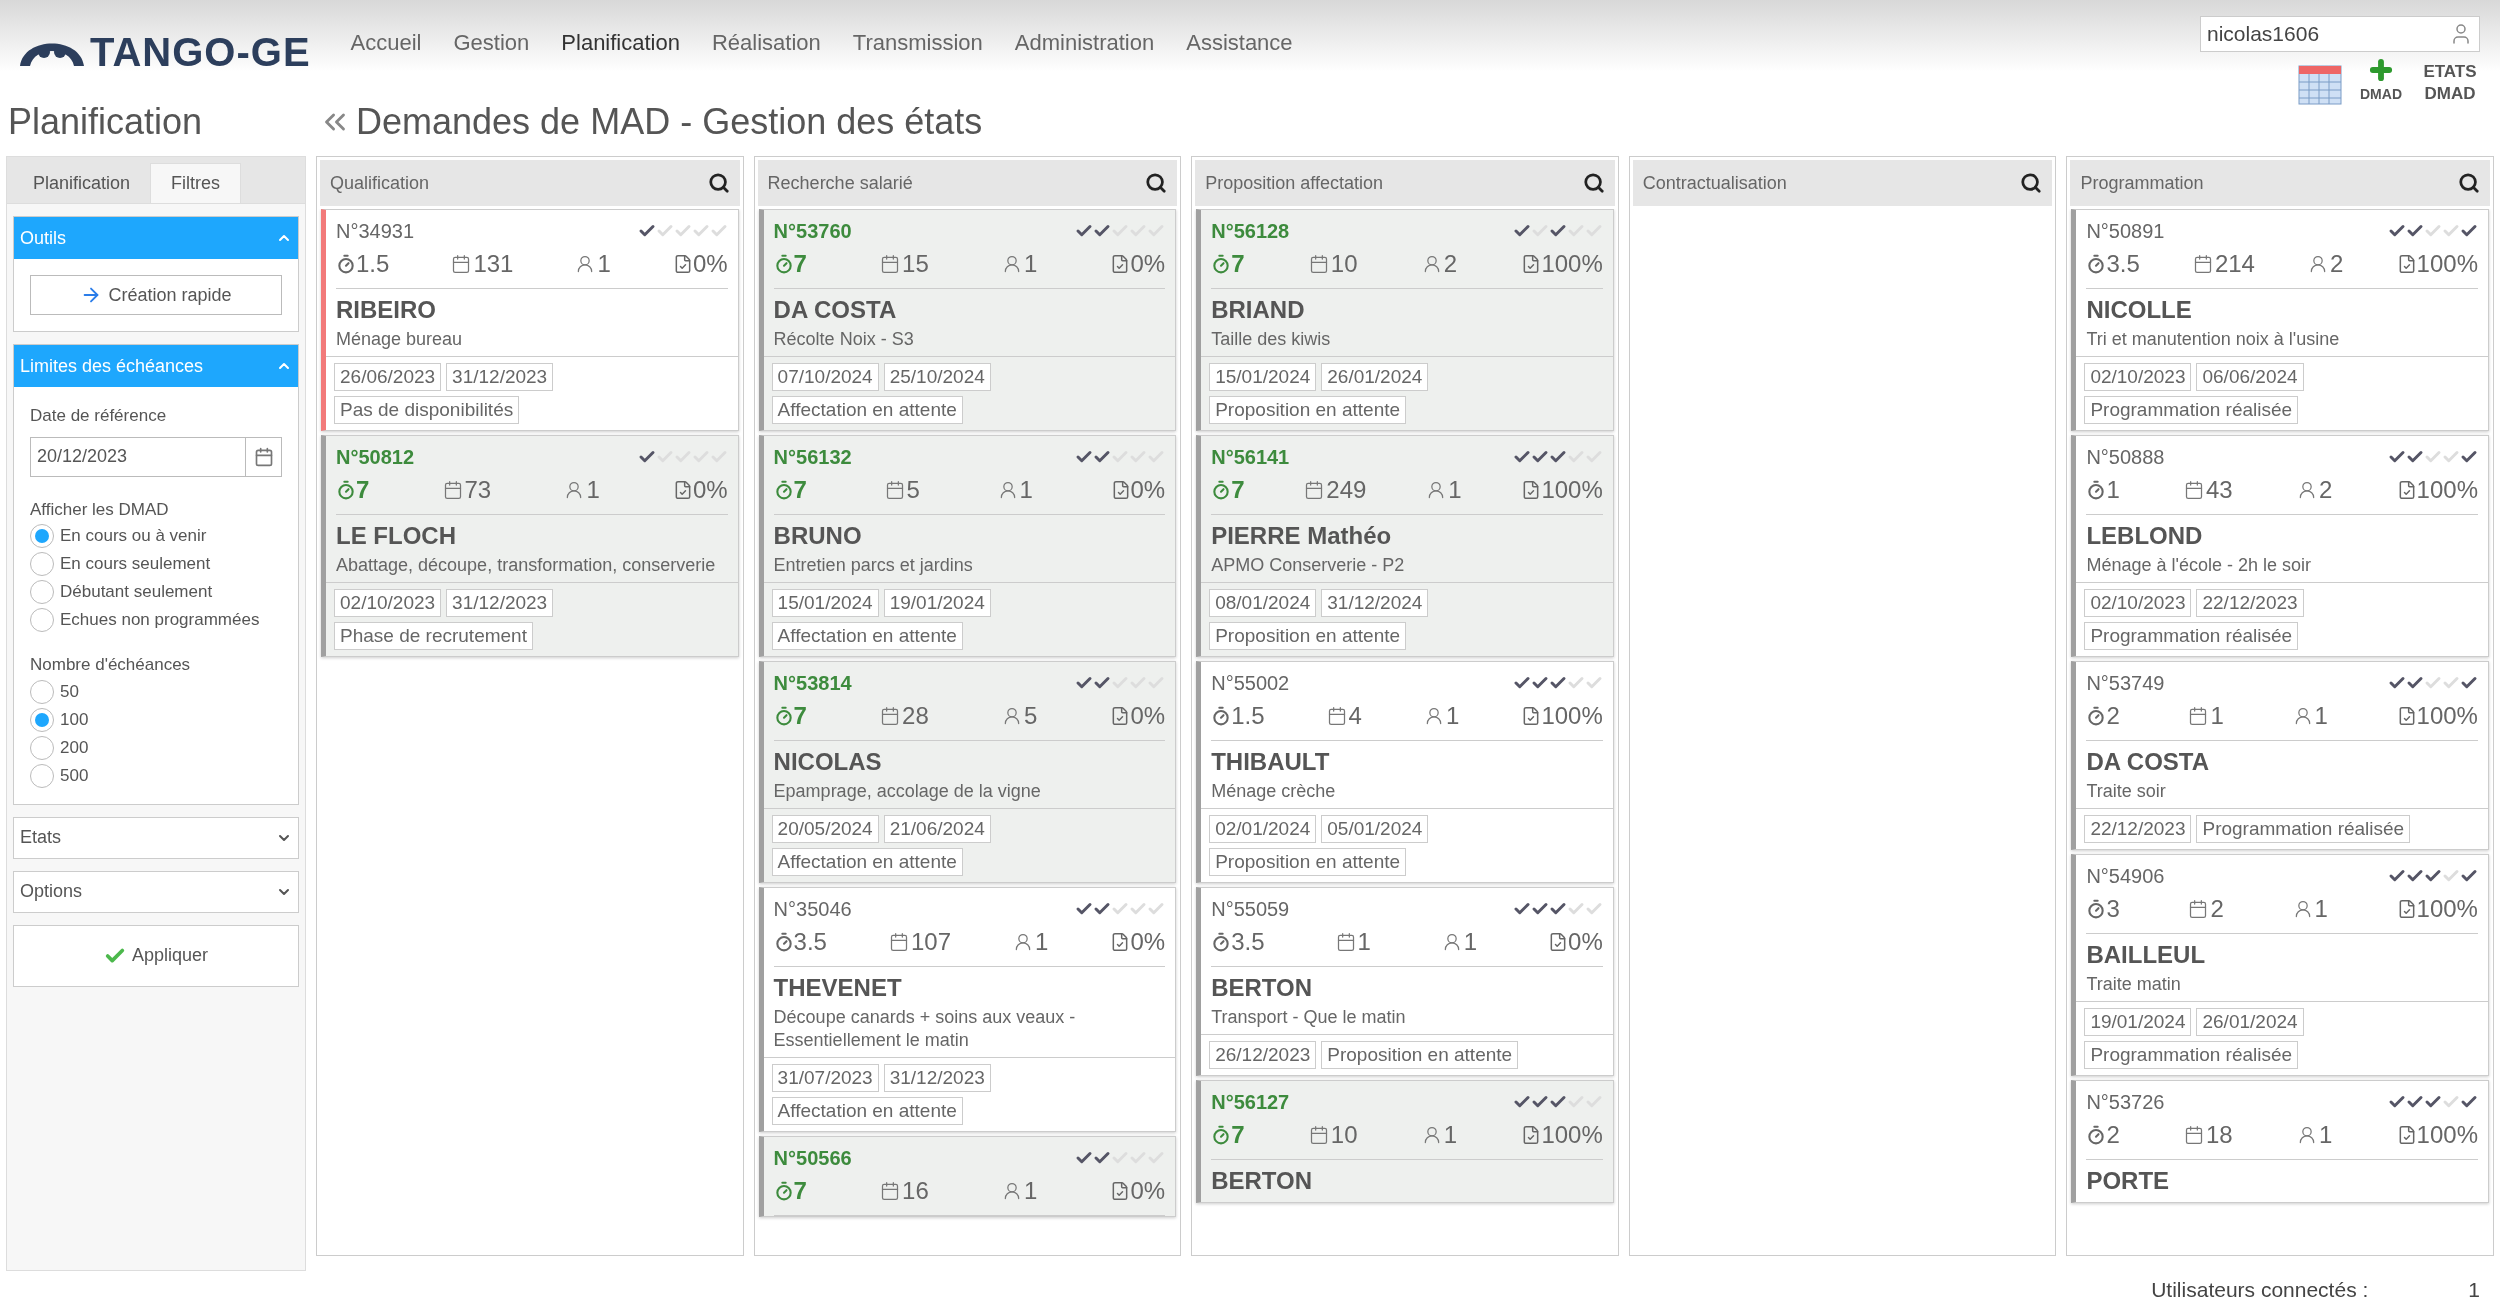  What do you see at coordinates (2280, 320) in the screenshot?
I see `request-card: N°50891 3.5 214 2 100% NICOLLE Tri et manutention noix à l'usine 02/10/2023 06/06/2024 Programmation réalisée` at bounding box center [2280, 320].